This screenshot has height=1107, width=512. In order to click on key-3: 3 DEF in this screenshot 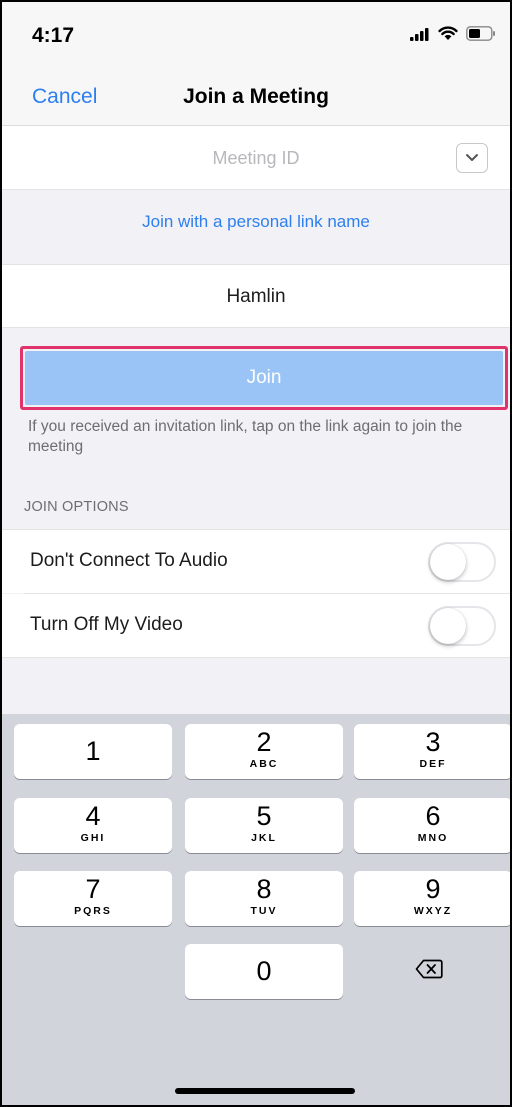, I will do `click(432, 751)`.